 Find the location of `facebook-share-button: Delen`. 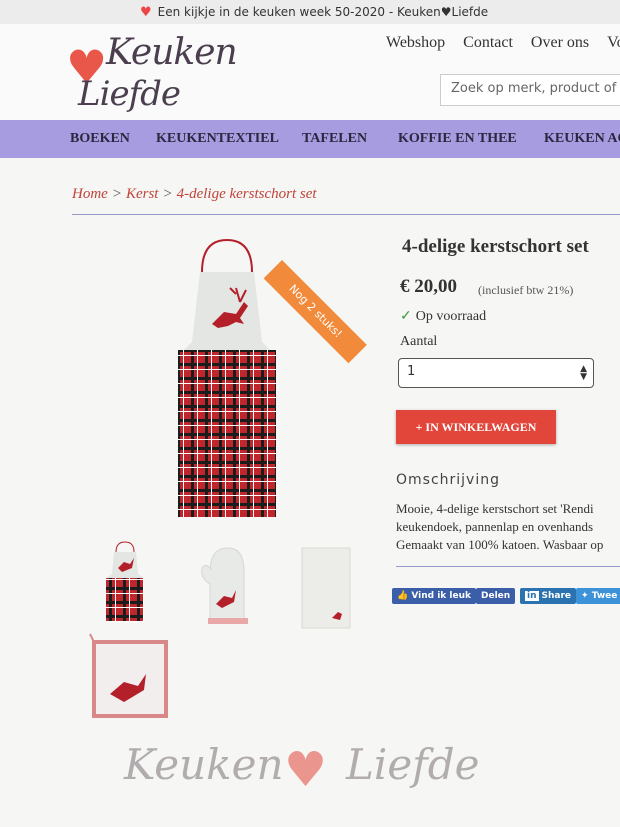

facebook-share-button: Delen is located at coordinates (496, 596).